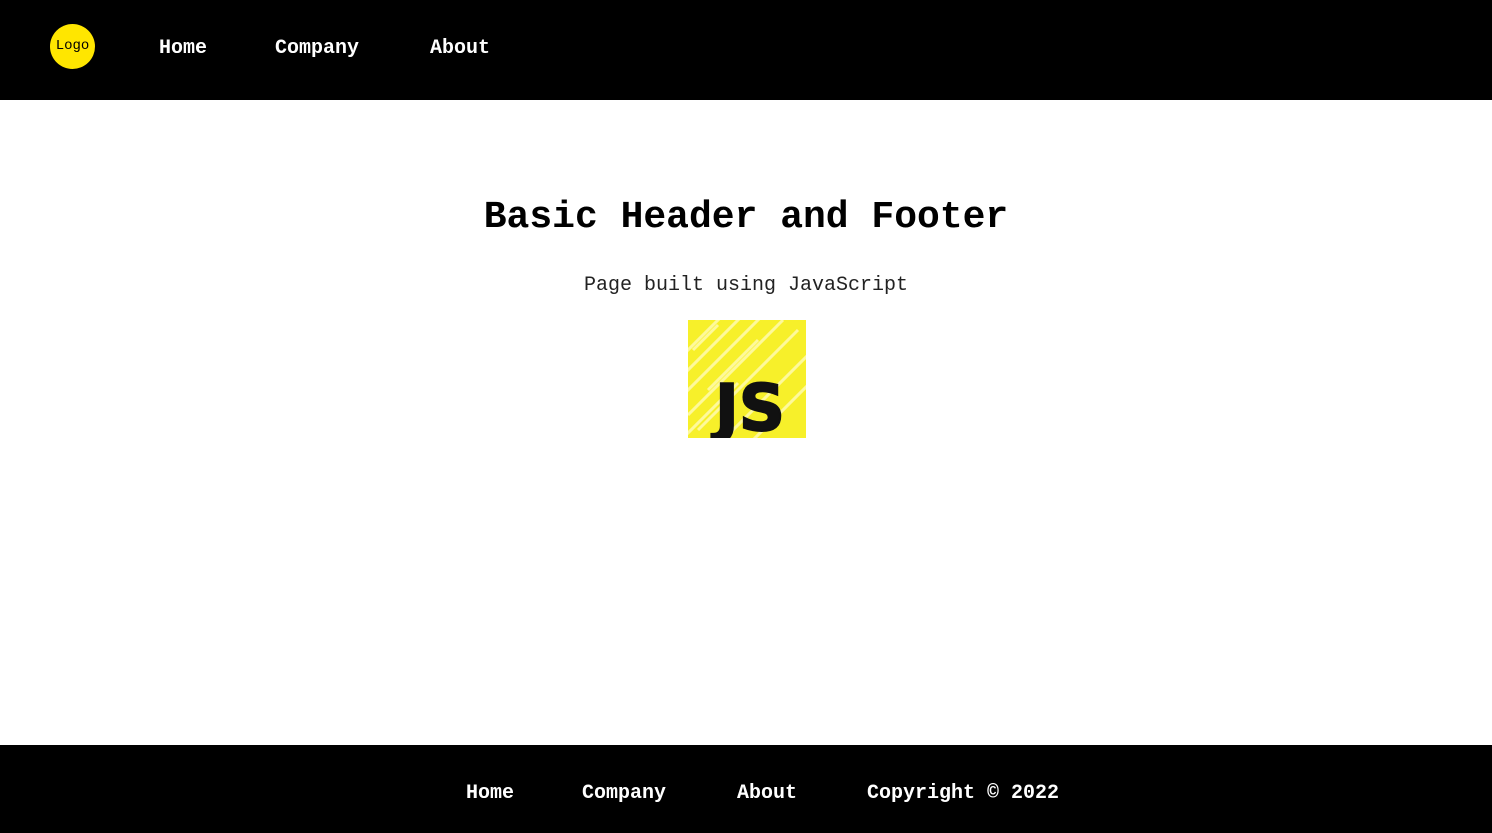 The image size is (1492, 833). I want to click on logo: Logo, so click(72, 46).